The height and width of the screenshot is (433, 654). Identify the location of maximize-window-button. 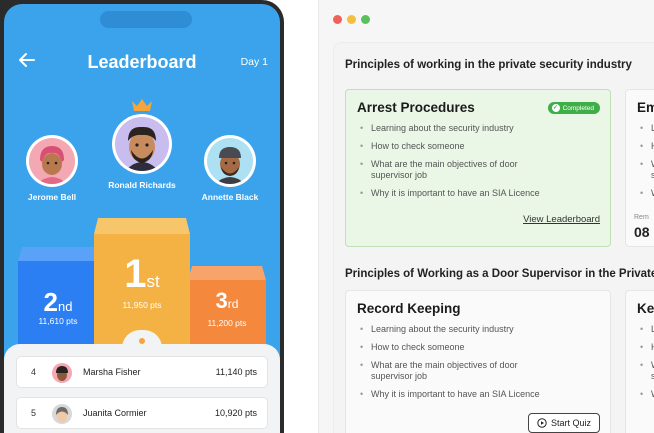
(365, 19).